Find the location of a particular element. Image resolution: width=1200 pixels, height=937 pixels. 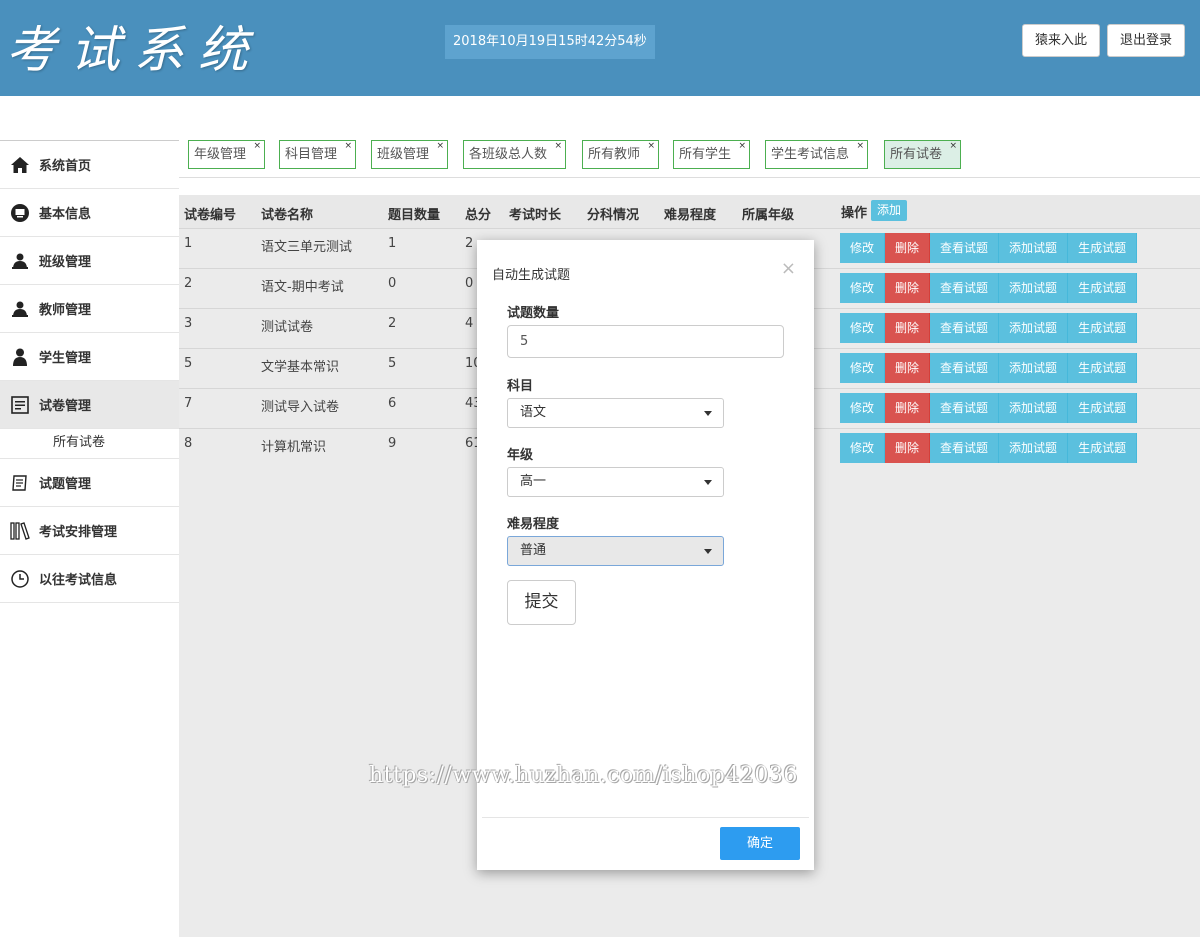

sidebar-item-class: 班级管理 is located at coordinates (89, 261).